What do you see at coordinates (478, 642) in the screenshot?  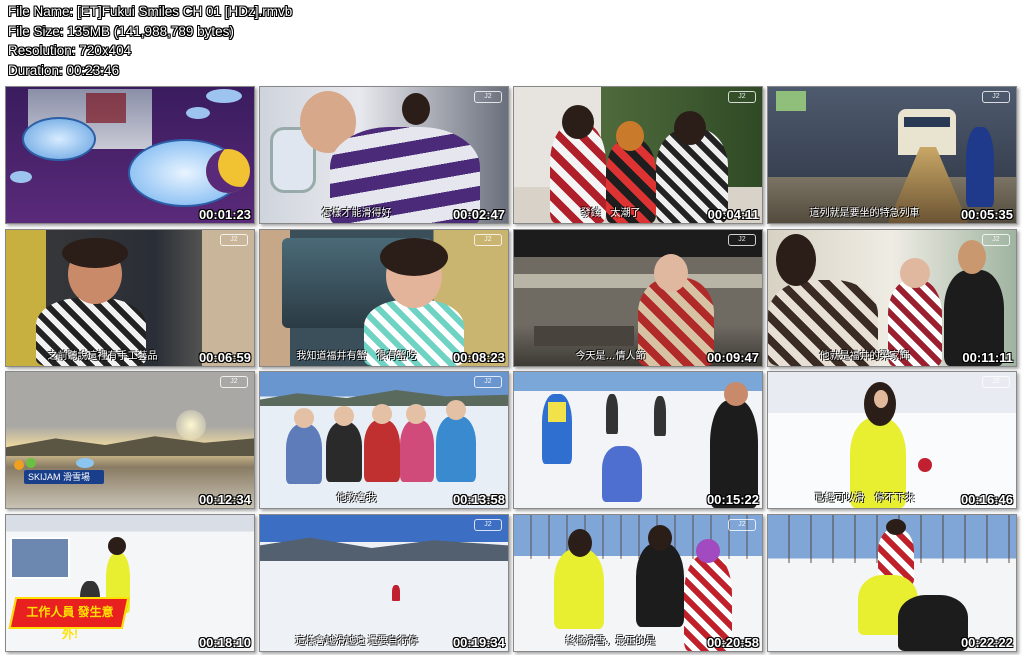 I see `timestamp: 00:19:34` at bounding box center [478, 642].